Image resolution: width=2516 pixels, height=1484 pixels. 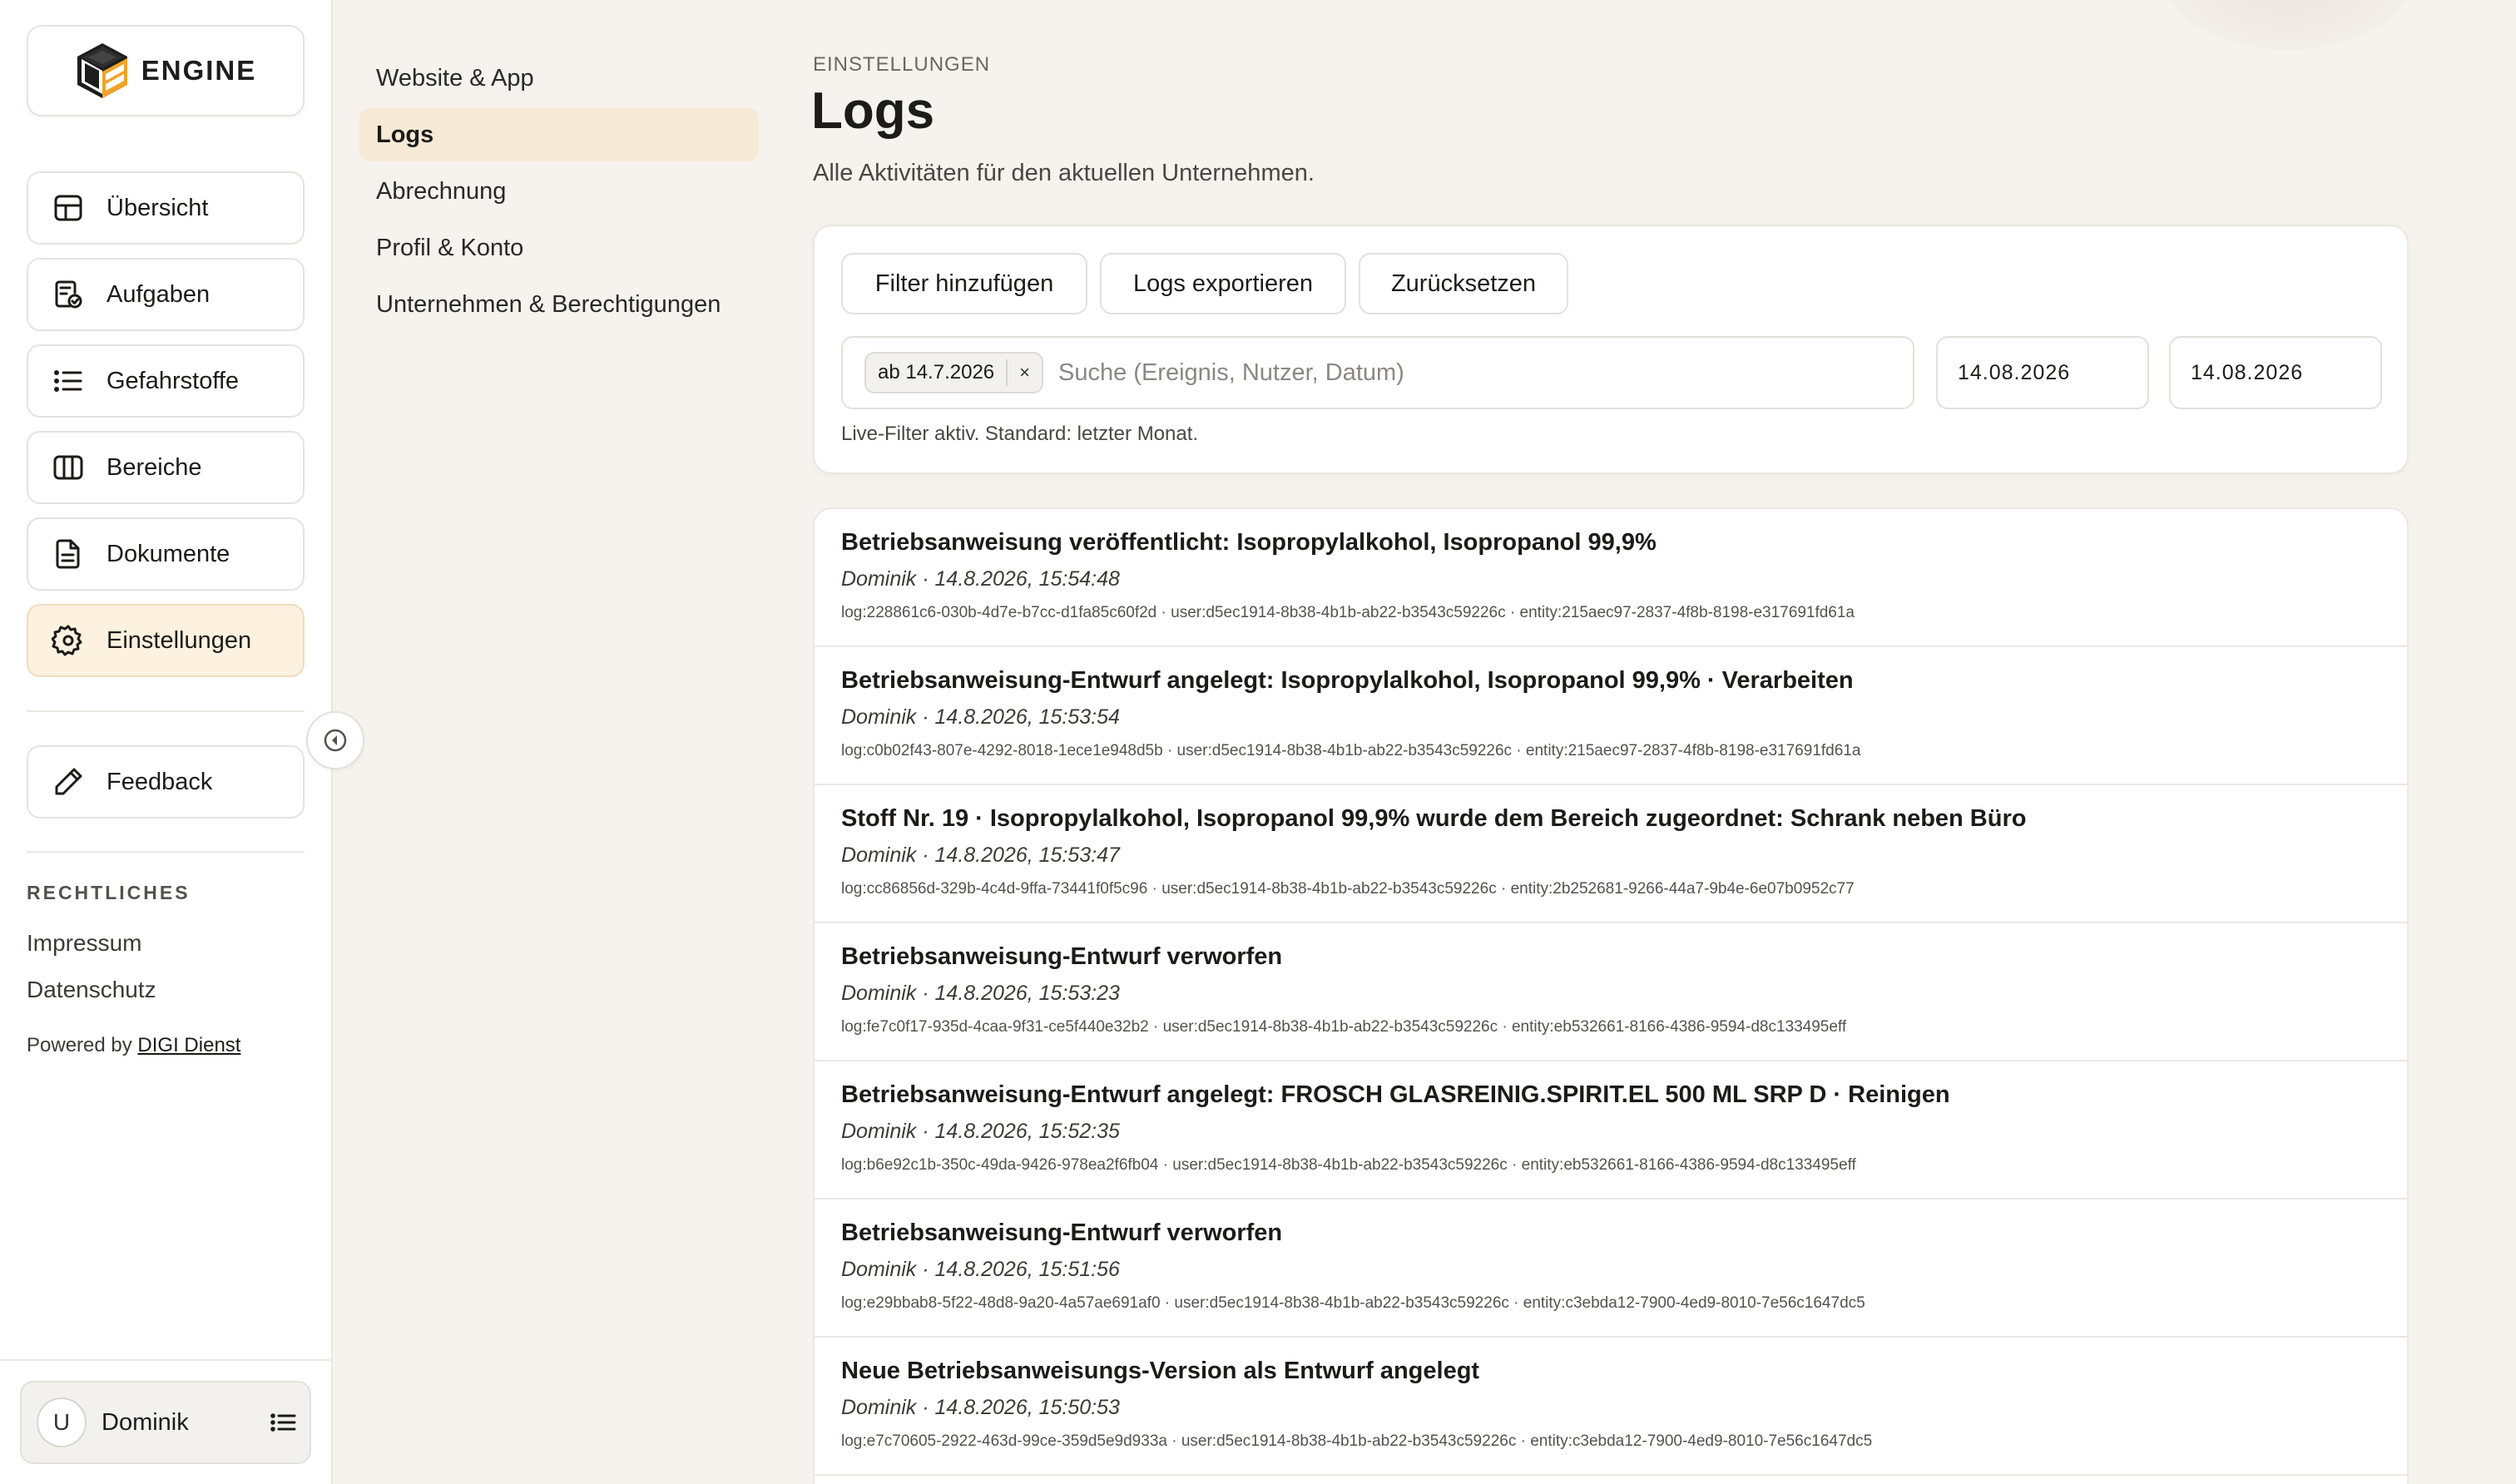 I want to click on reset-button: Zurücksetzen, so click(x=1463, y=283).